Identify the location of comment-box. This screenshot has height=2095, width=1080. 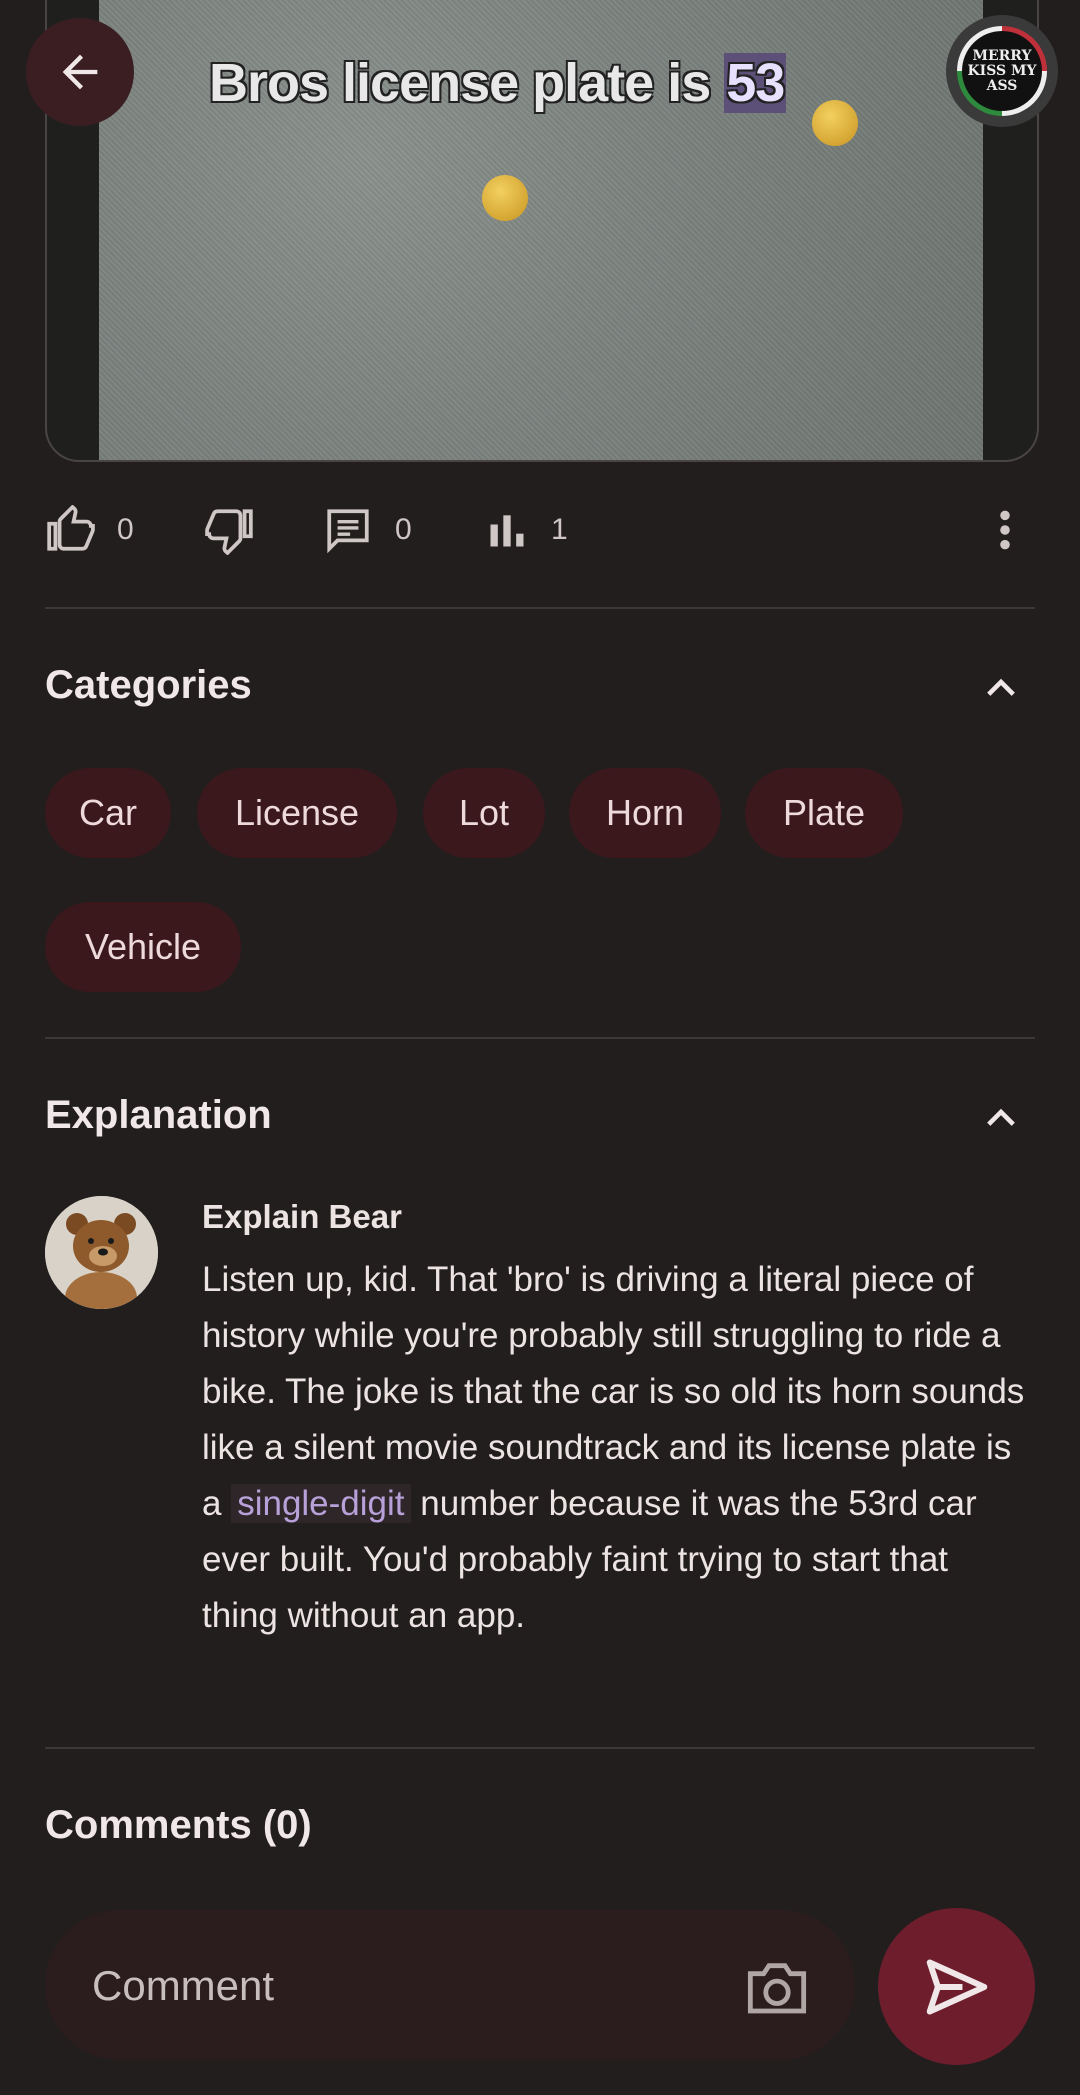
(450, 1986).